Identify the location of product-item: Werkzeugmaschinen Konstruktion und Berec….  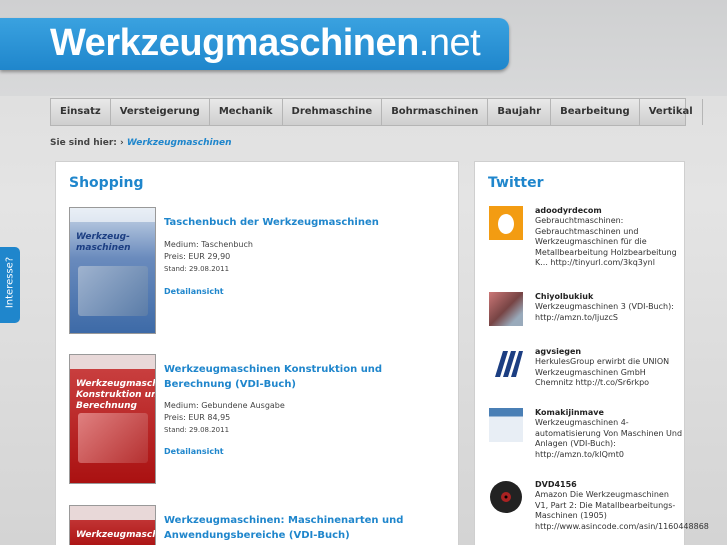
(259, 419).